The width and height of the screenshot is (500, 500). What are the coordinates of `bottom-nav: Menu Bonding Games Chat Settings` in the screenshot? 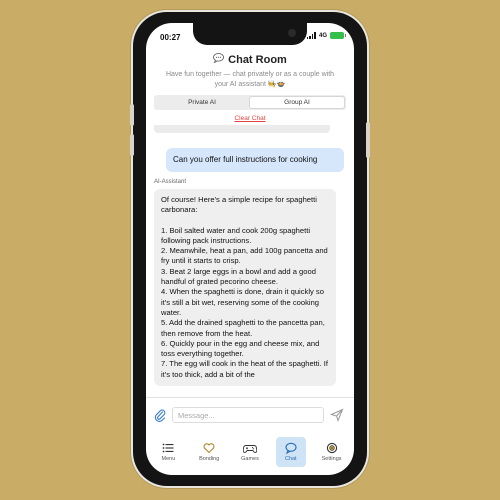 It's located at (250, 452).